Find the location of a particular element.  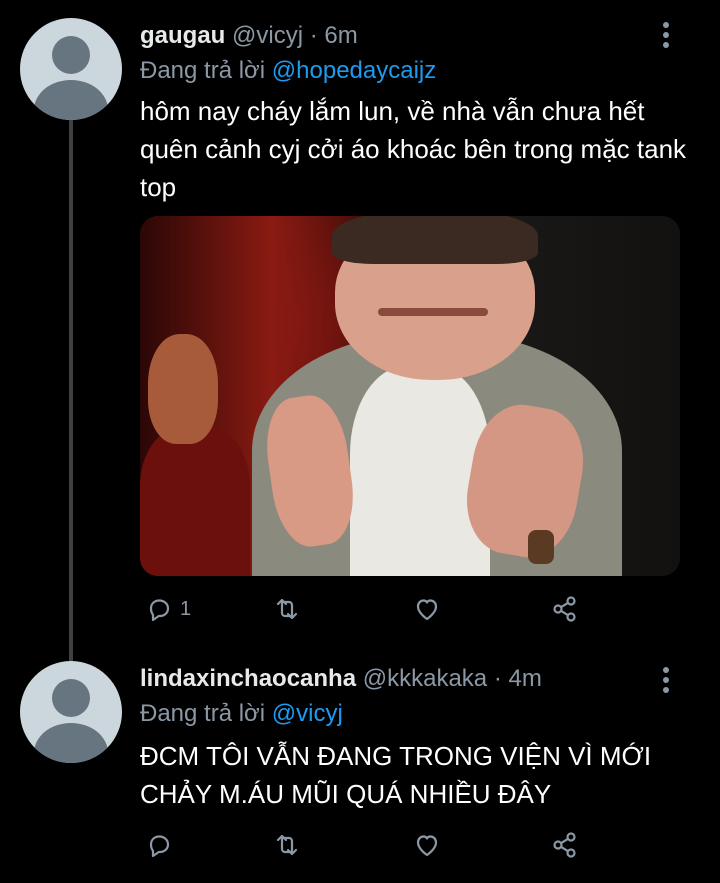

media-shirt is located at coordinates (420, 471).